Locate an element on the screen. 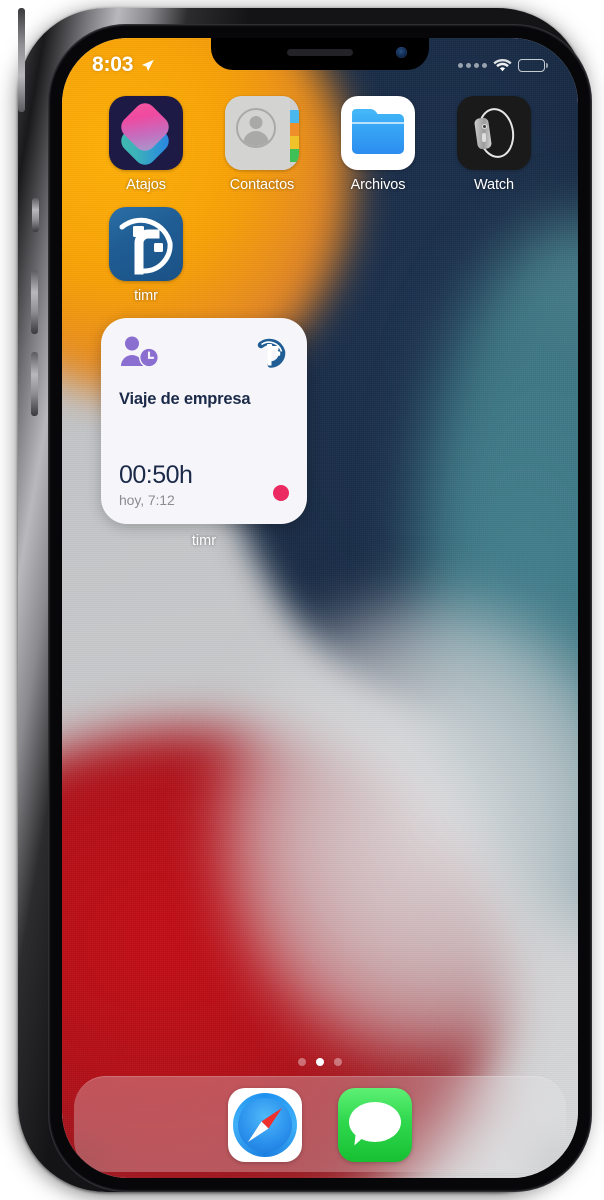 This screenshot has width=604, height=1200. volume-up-button is located at coordinates (34, 302).